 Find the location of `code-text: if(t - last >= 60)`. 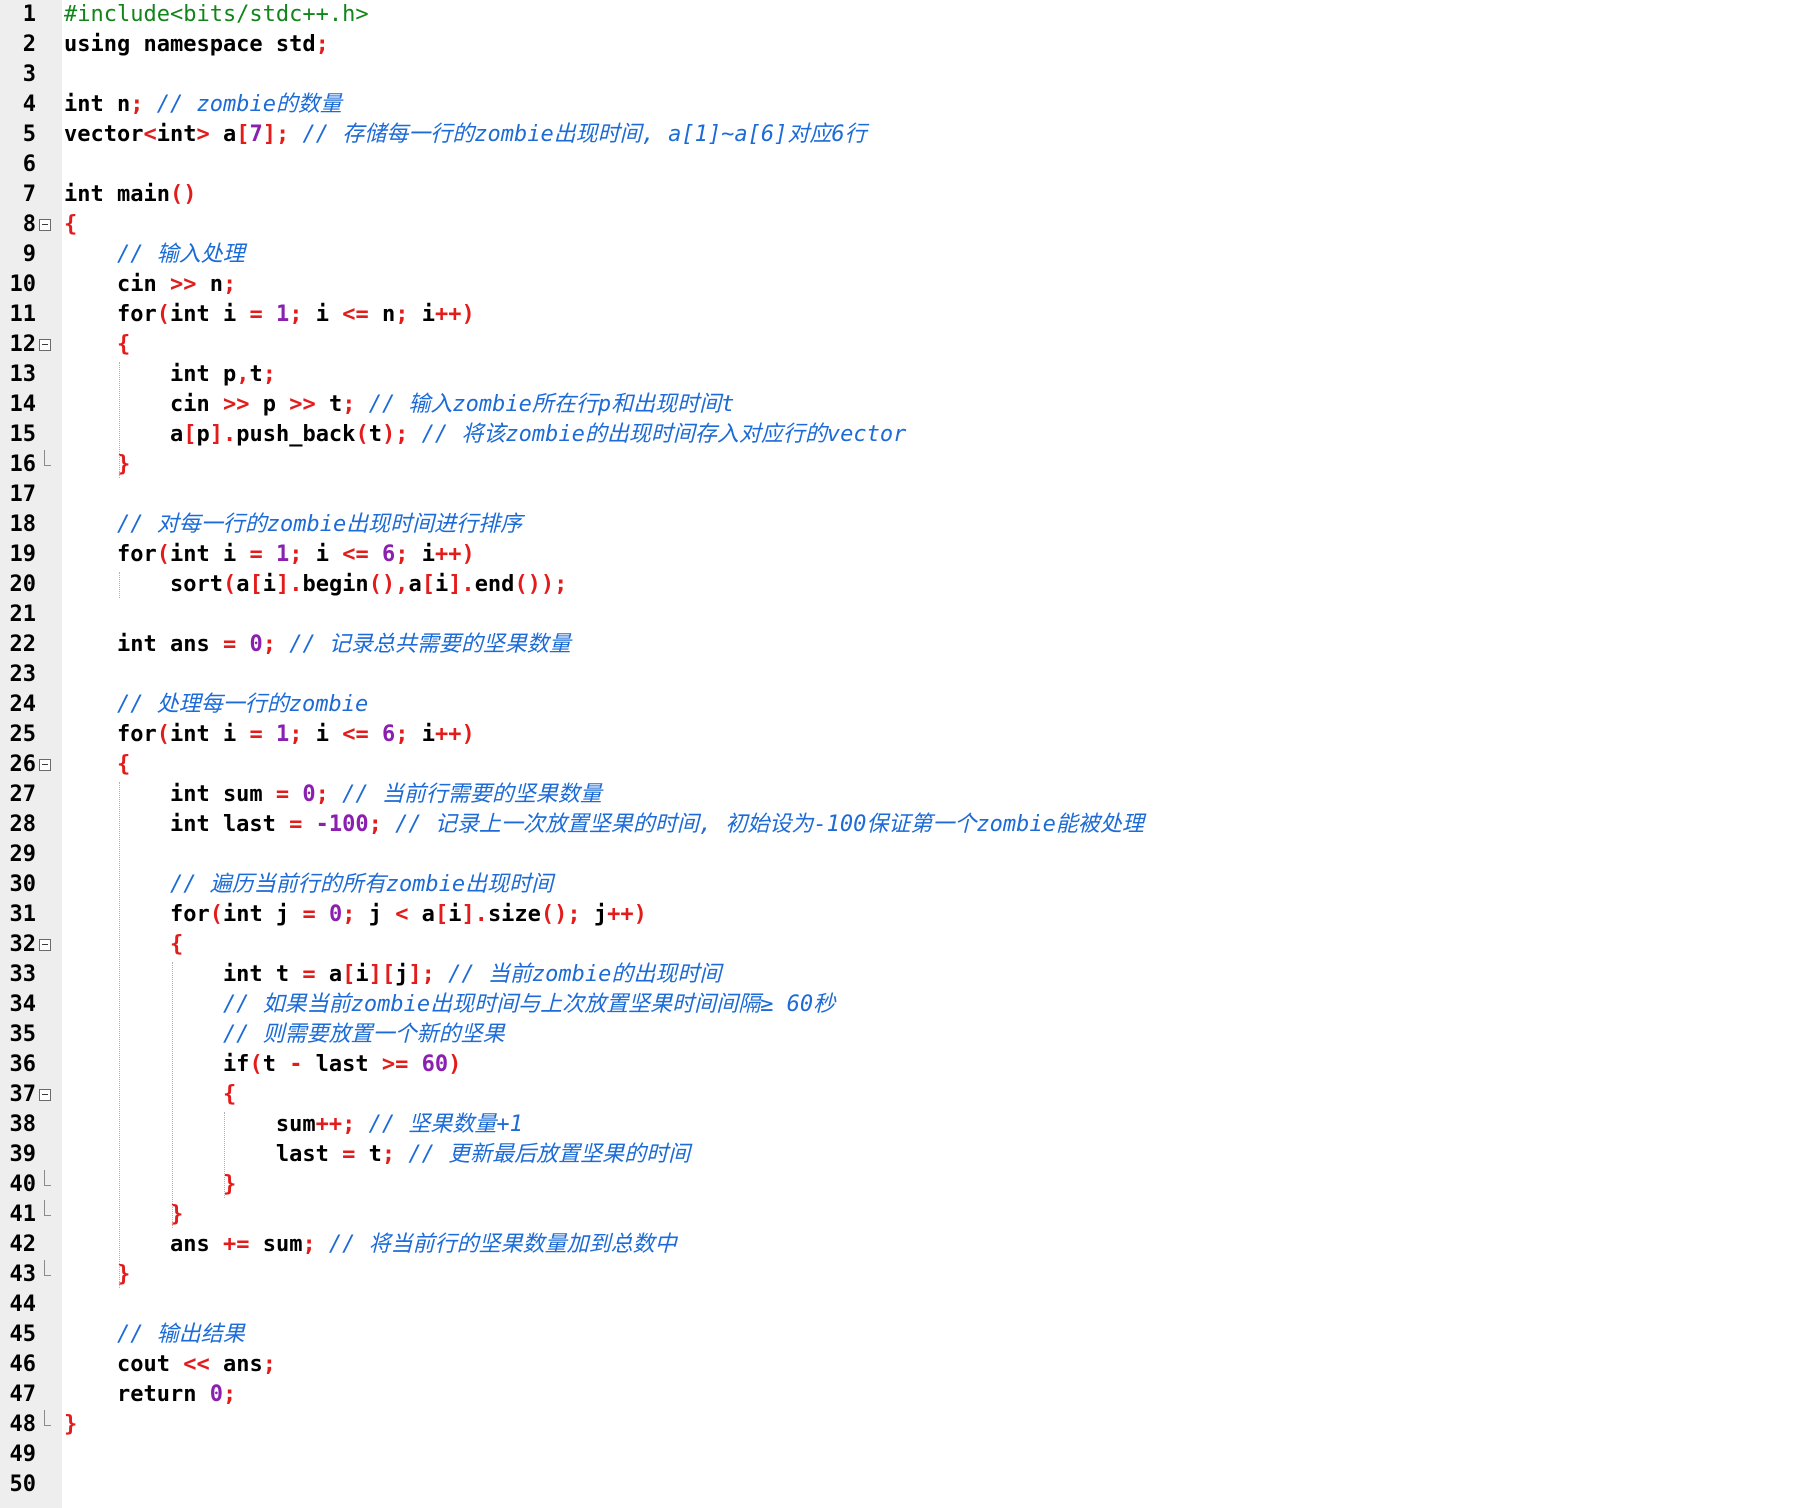

code-text: if(t - last >= 60) is located at coordinates (262, 1065).